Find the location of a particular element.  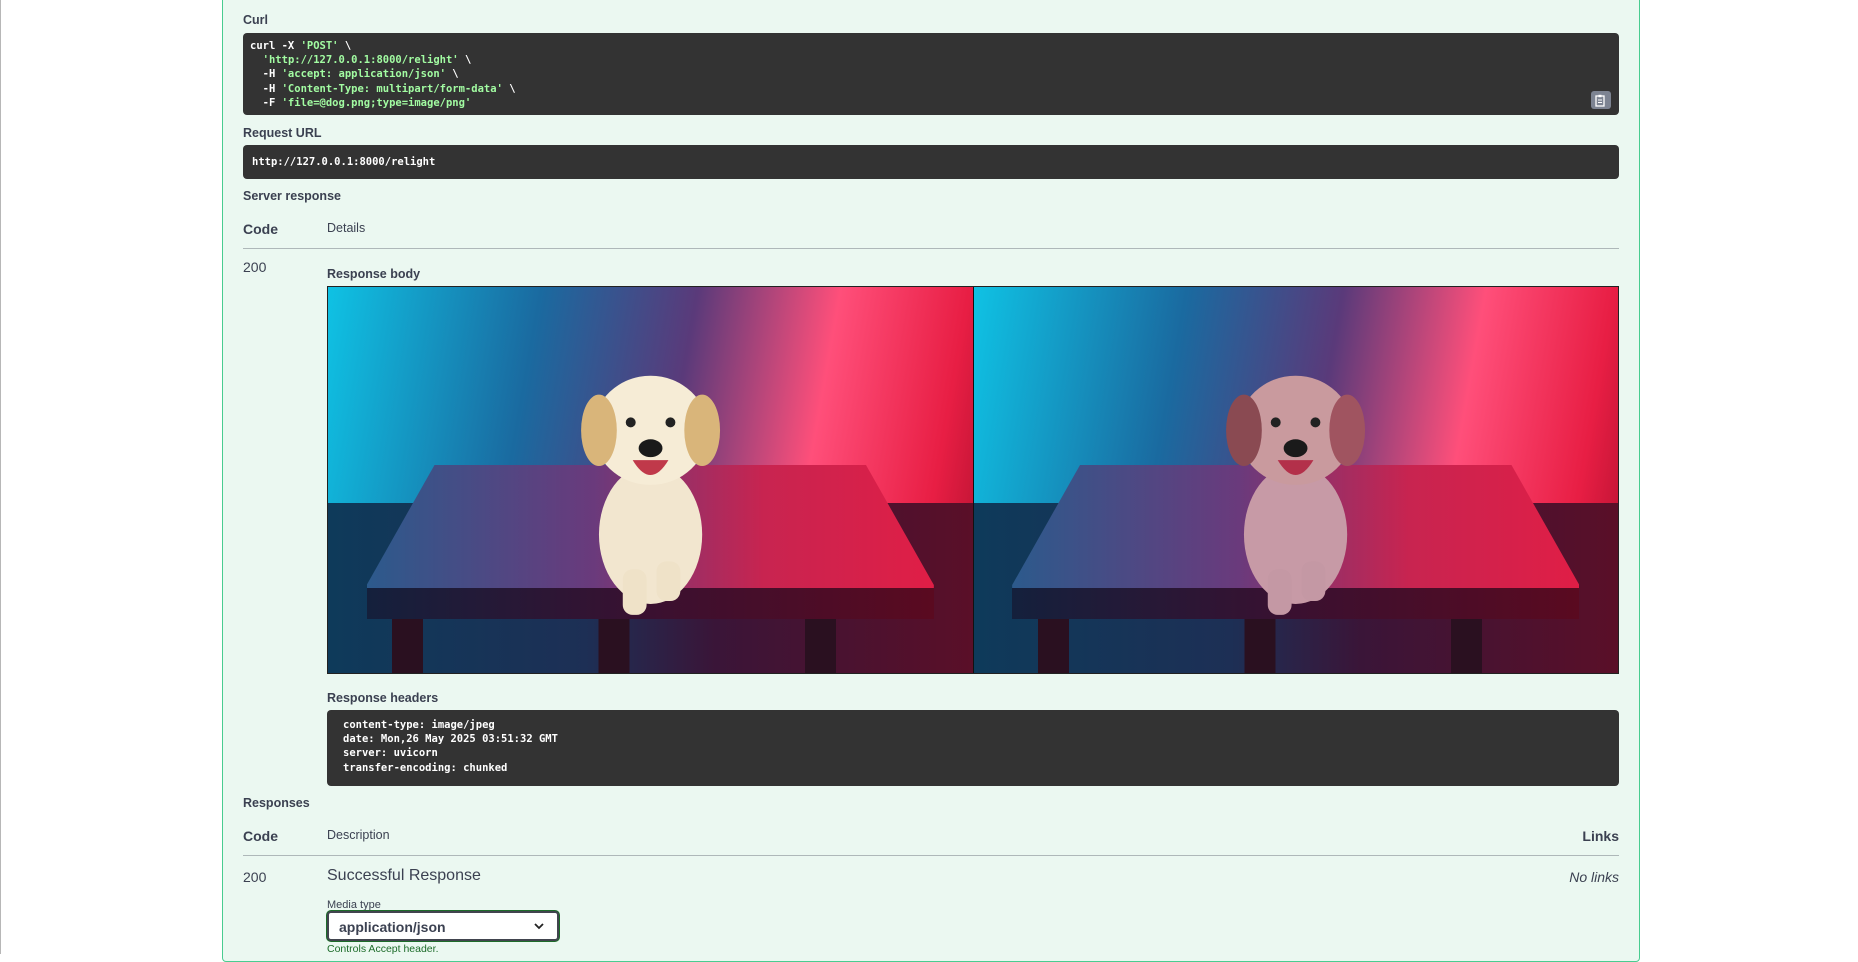

request-url-value: http://127.0.0.1:8000/relight is located at coordinates (344, 162).